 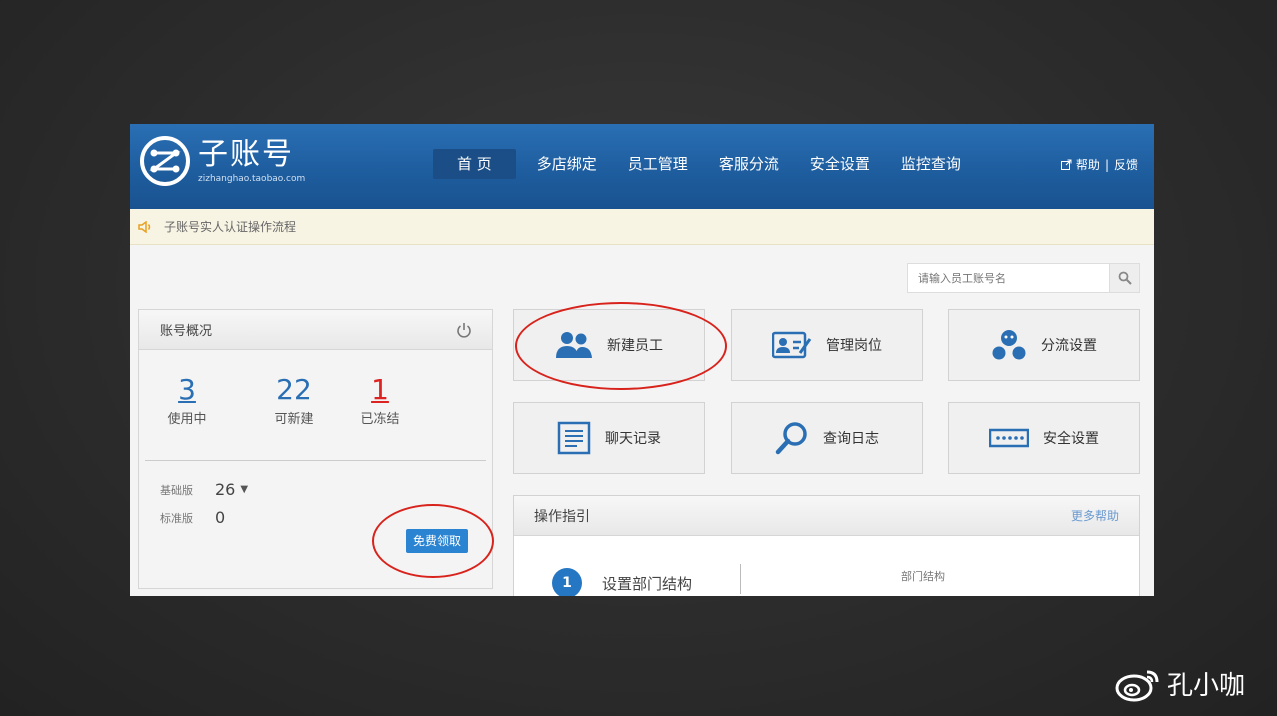 What do you see at coordinates (380, 419) in the screenshot?
I see `stat-frozen-label: 已冻结` at bounding box center [380, 419].